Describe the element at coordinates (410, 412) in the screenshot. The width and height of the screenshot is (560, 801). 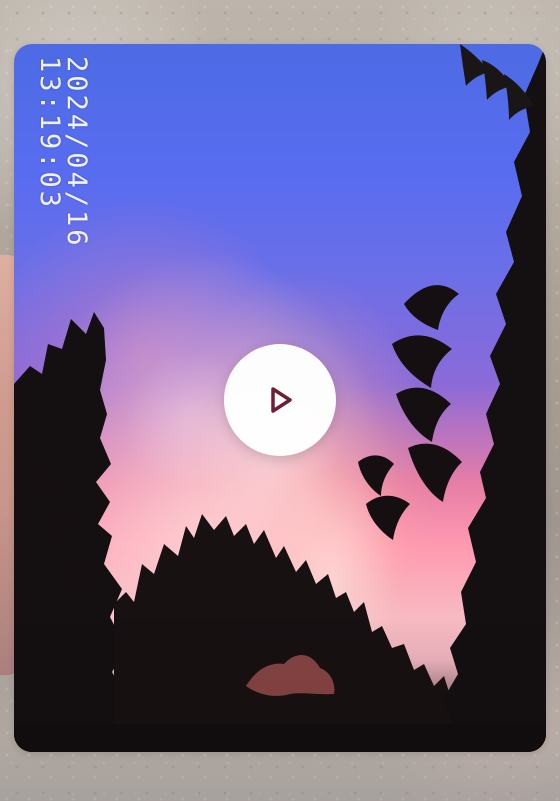
I see `right-tree-branches` at that location.